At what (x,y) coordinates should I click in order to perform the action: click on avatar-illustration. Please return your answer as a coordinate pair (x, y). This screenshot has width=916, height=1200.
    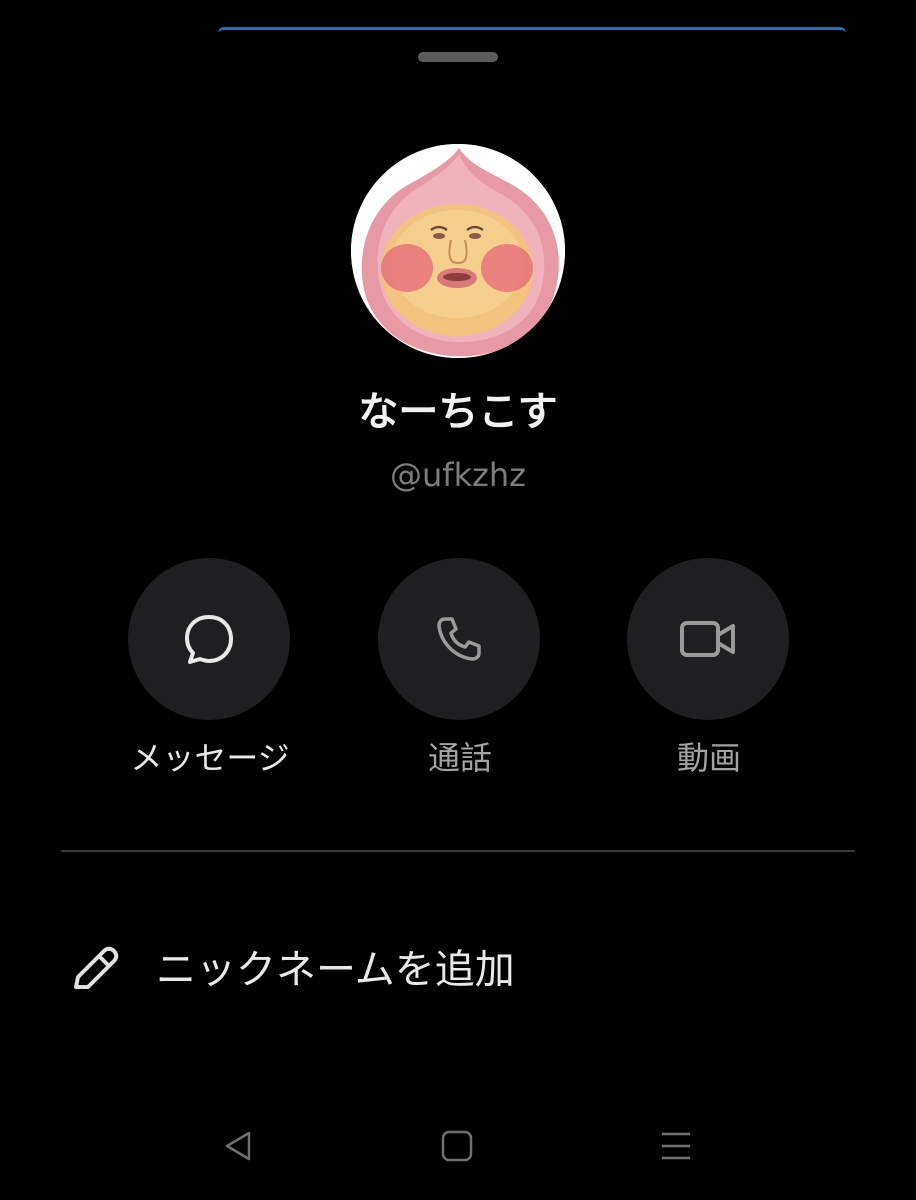
    Looking at the image, I should click on (458, 251).